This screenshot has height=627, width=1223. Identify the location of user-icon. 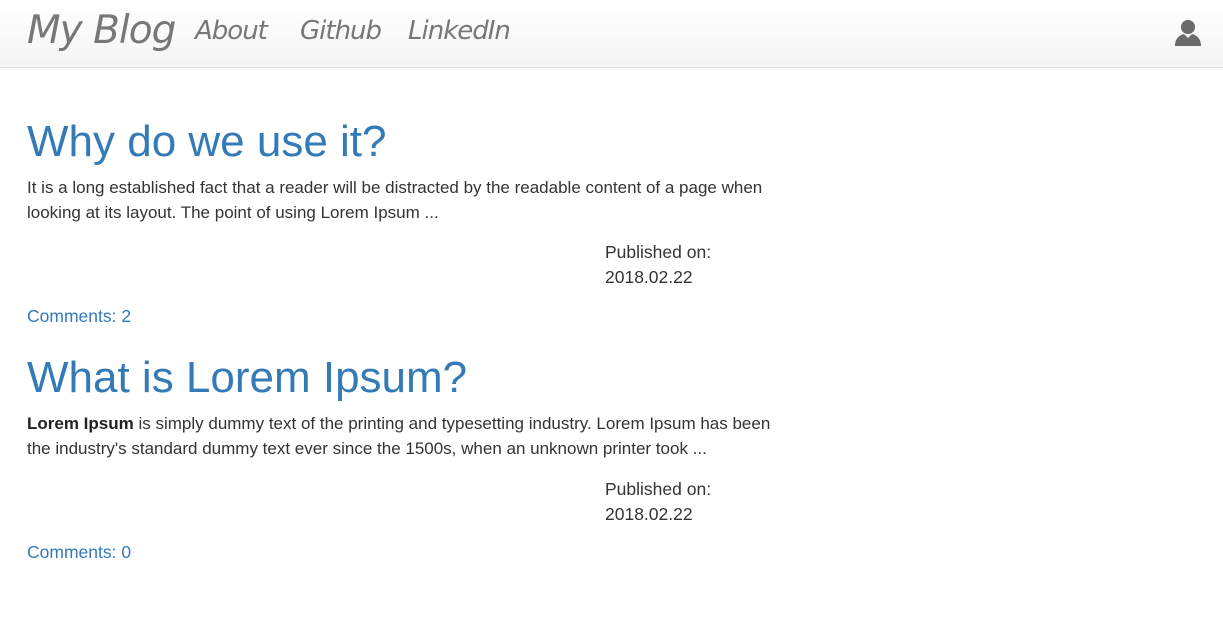
(1188, 33).